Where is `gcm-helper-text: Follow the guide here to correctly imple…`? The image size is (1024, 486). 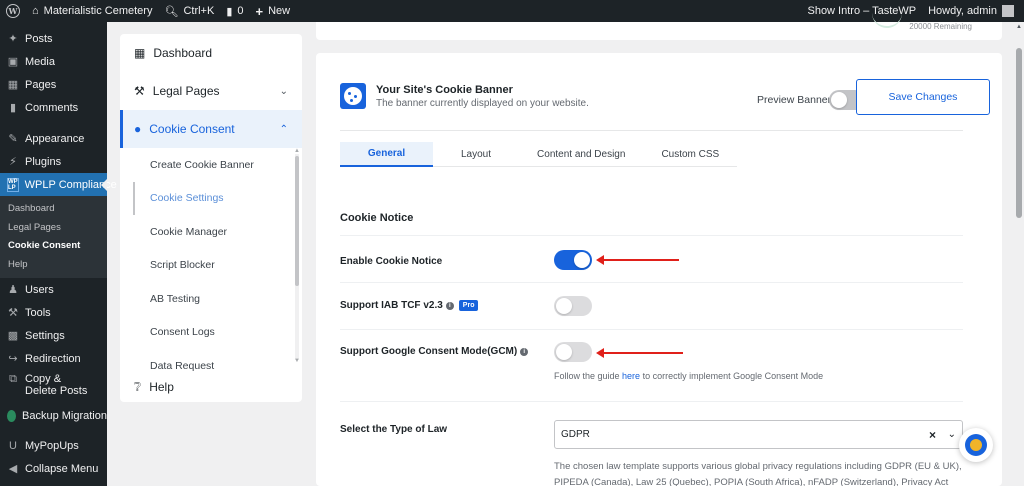 gcm-helper-text: Follow the guide here to correctly imple… is located at coordinates (688, 376).